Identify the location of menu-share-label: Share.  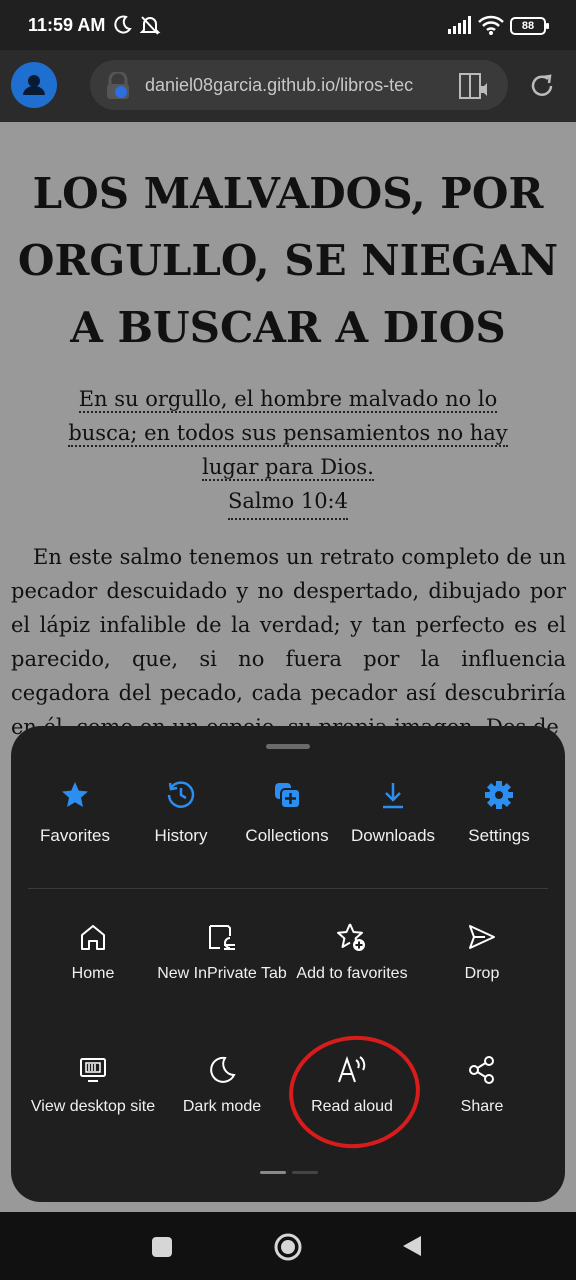
(482, 1106).